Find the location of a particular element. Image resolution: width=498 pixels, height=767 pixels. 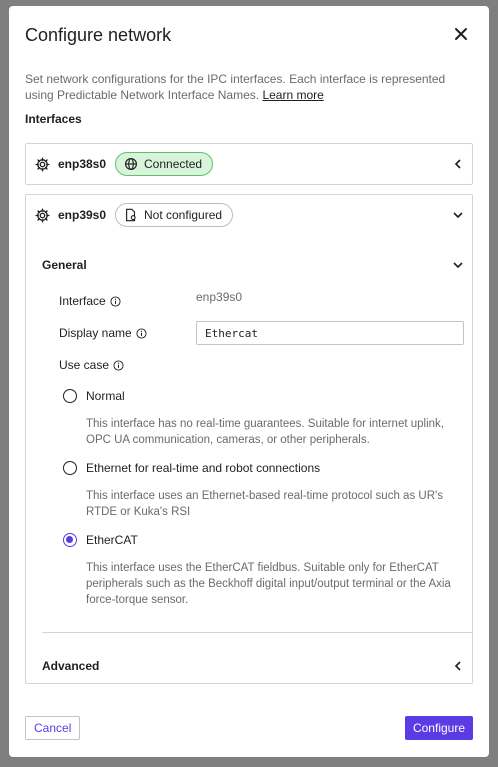

use-case-label-text: Use case is located at coordinates (84, 365).